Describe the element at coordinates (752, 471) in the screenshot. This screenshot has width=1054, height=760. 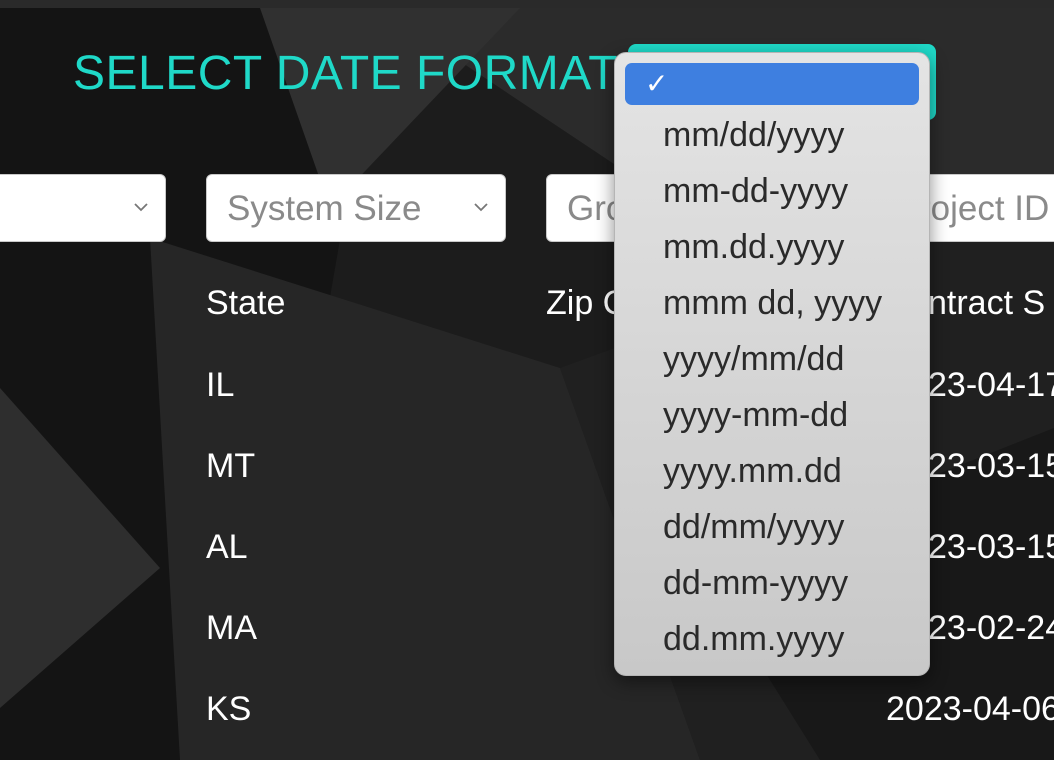
I see `dropdown-option: yyyy.mm.dd` at that location.